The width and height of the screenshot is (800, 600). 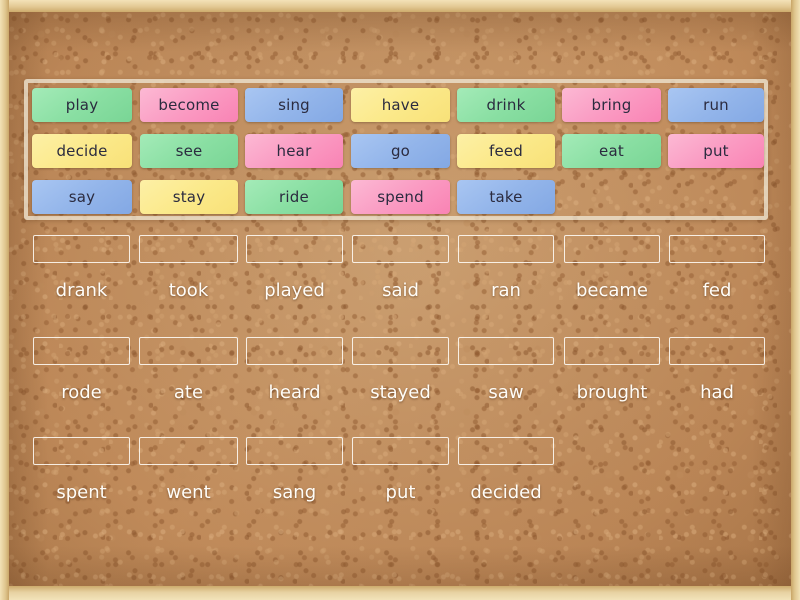 I want to click on word-card-drink: drink, so click(x=506, y=105).